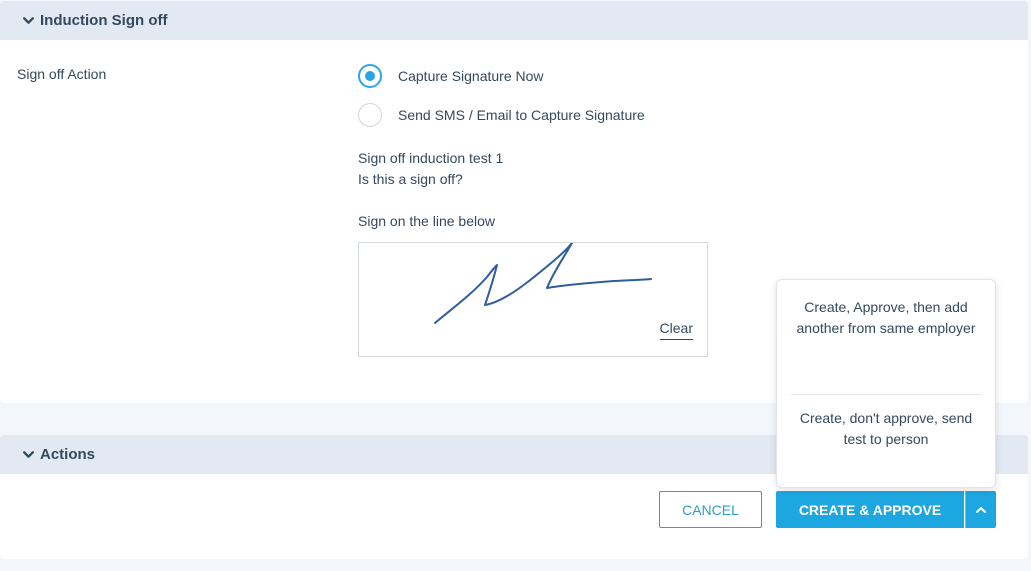 This screenshot has height=571, width=1031. Describe the element at coordinates (426, 221) in the screenshot. I see `signature-instruction: Sign on the line below` at that location.